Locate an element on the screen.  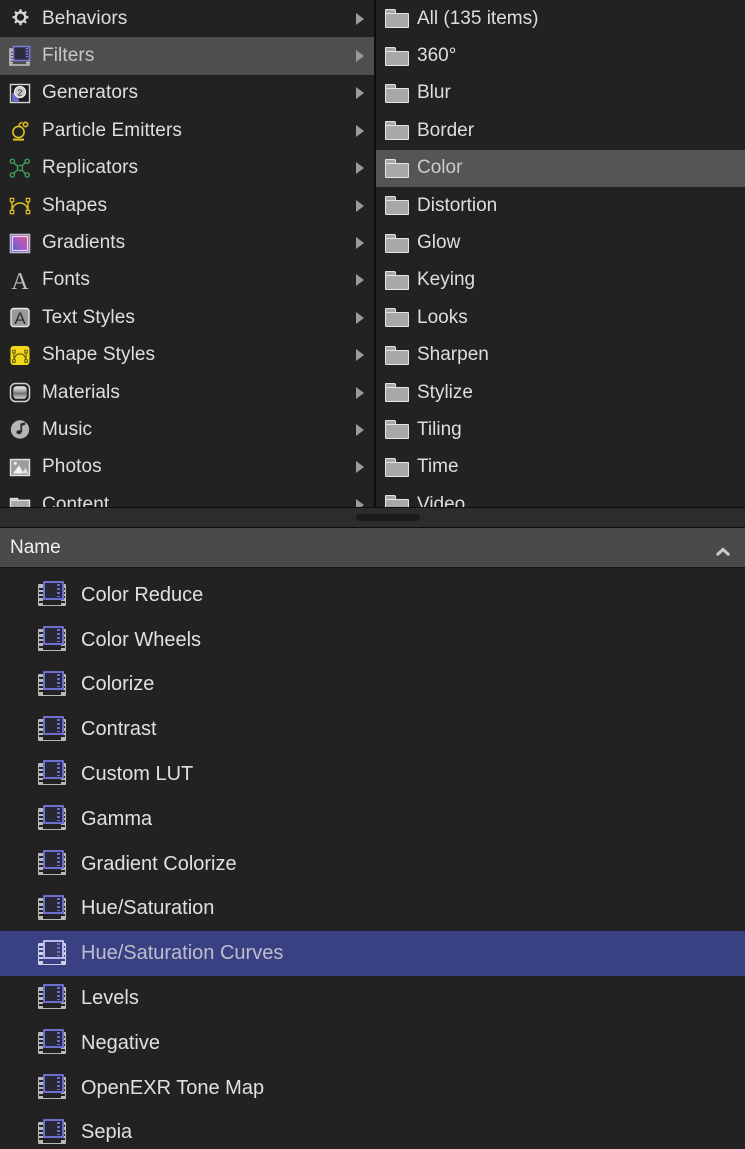
category-label: Materials is located at coordinates (81, 392).